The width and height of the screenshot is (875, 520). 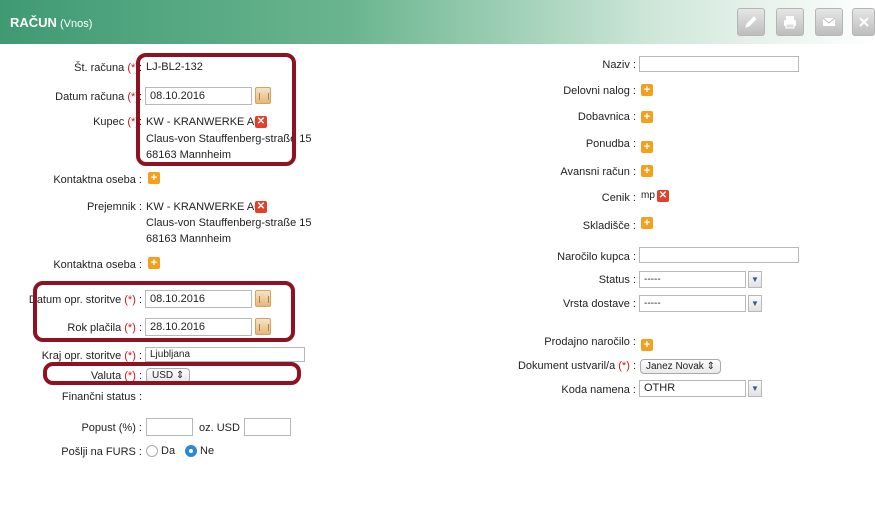 I want to click on status-label: Status :, so click(x=617, y=280).